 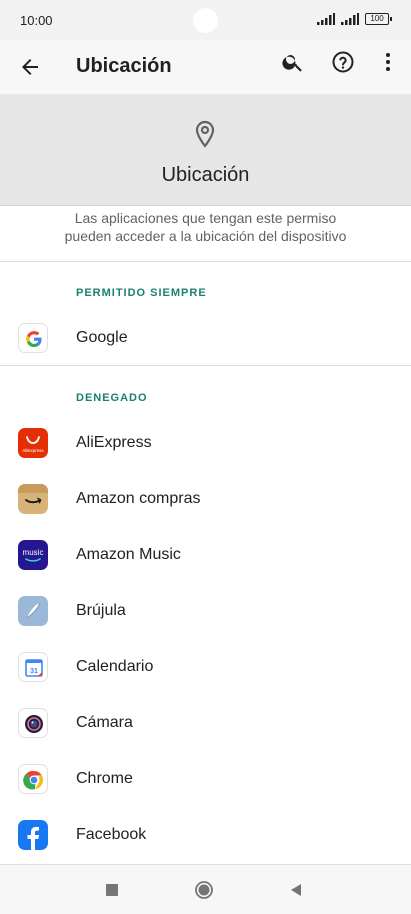 What do you see at coordinates (33, 552) in the screenshot?
I see `amazon-music-icon-text: music` at bounding box center [33, 552].